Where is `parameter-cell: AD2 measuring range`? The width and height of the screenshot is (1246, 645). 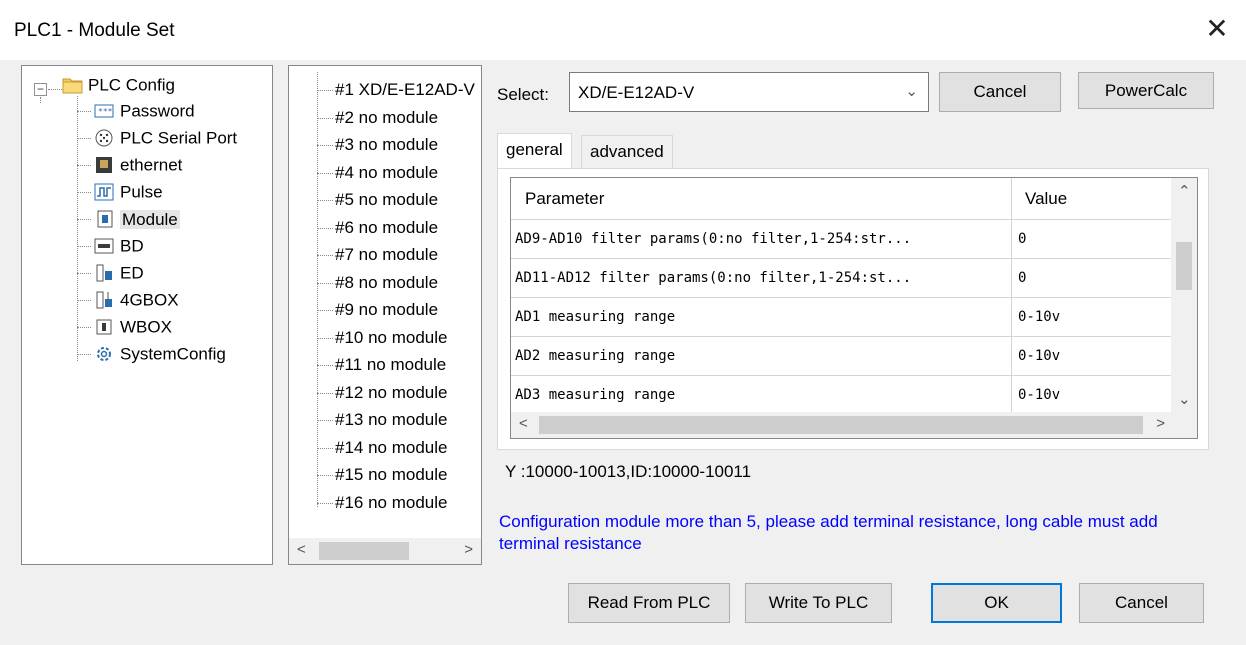
parameter-cell: AD2 measuring range is located at coordinates (595, 356).